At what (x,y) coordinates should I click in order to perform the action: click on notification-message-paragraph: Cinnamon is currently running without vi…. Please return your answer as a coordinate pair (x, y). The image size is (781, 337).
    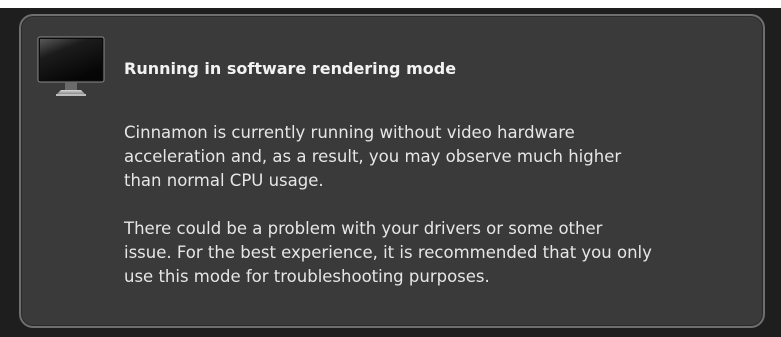
    Looking at the image, I should click on (373, 156).